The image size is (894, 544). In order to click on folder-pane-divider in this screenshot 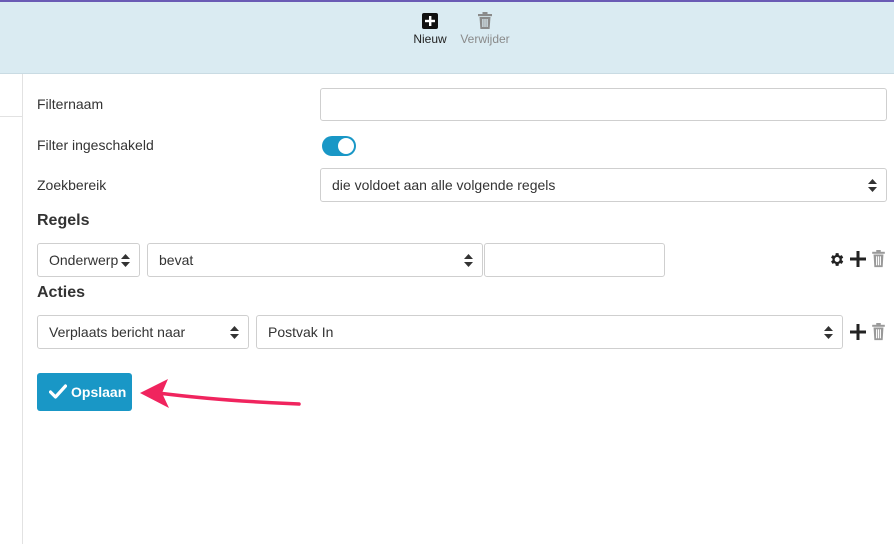, I will do `click(11, 116)`.